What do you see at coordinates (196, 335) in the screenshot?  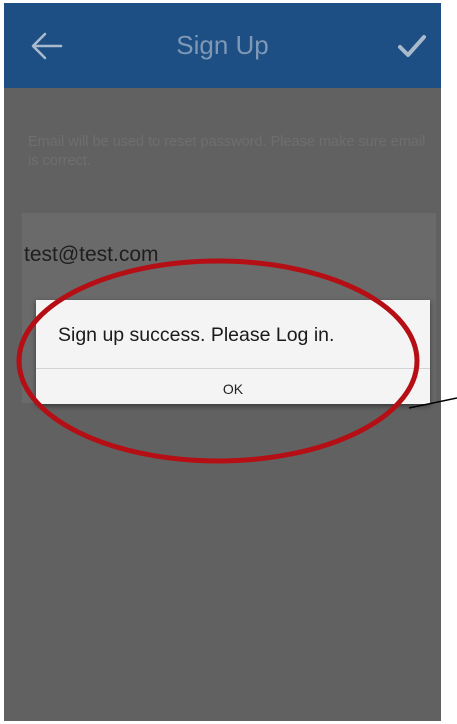 I see `dialog-message: Sign up success. Please Log in.` at bounding box center [196, 335].